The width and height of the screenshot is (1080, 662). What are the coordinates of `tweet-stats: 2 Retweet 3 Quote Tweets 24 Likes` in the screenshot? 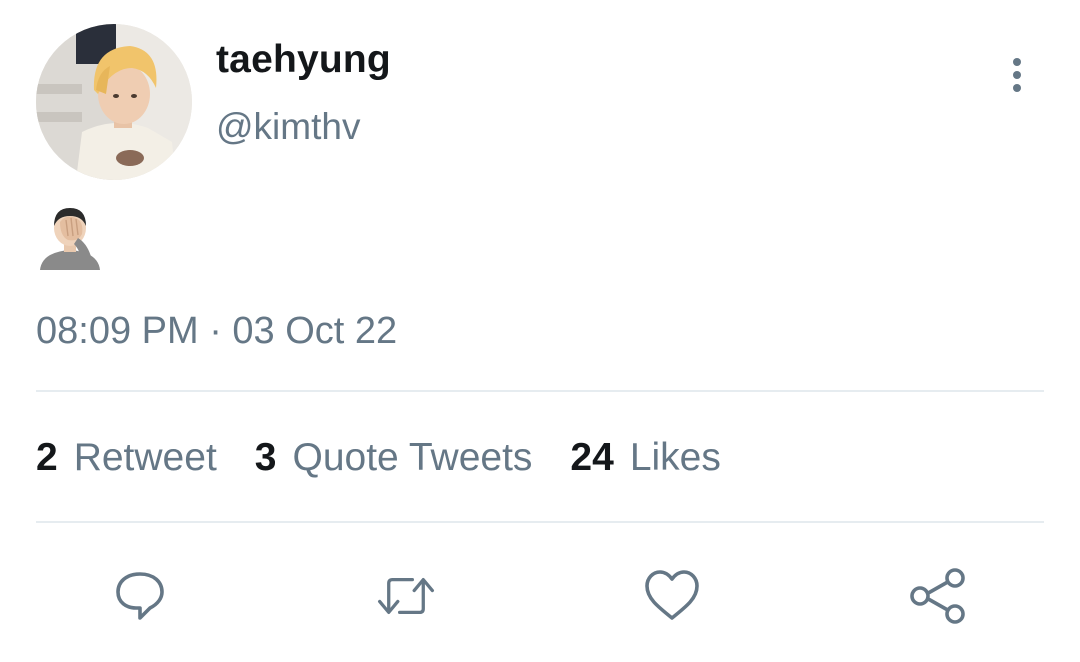 It's located at (397, 458).